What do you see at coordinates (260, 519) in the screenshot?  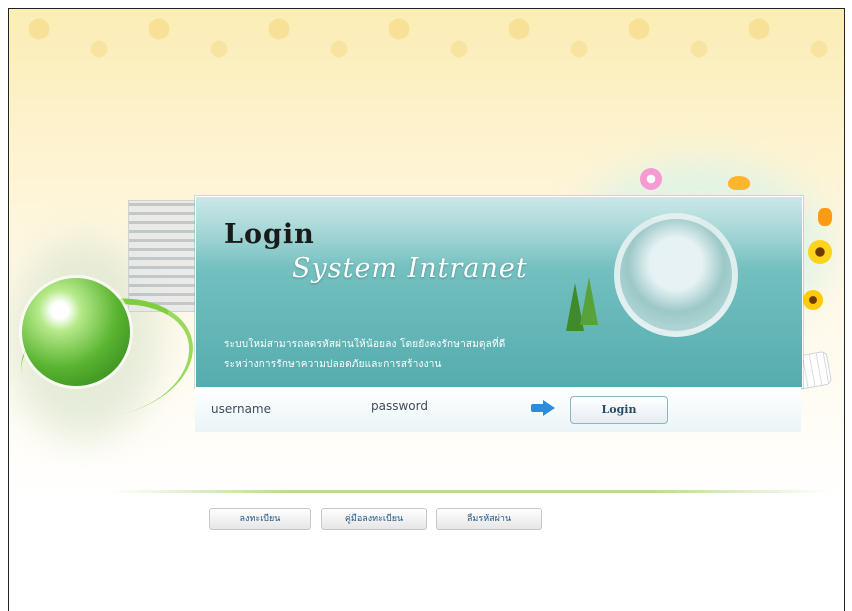 I see `register-button: ลงทะเบียน` at bounding box center [260, 519].